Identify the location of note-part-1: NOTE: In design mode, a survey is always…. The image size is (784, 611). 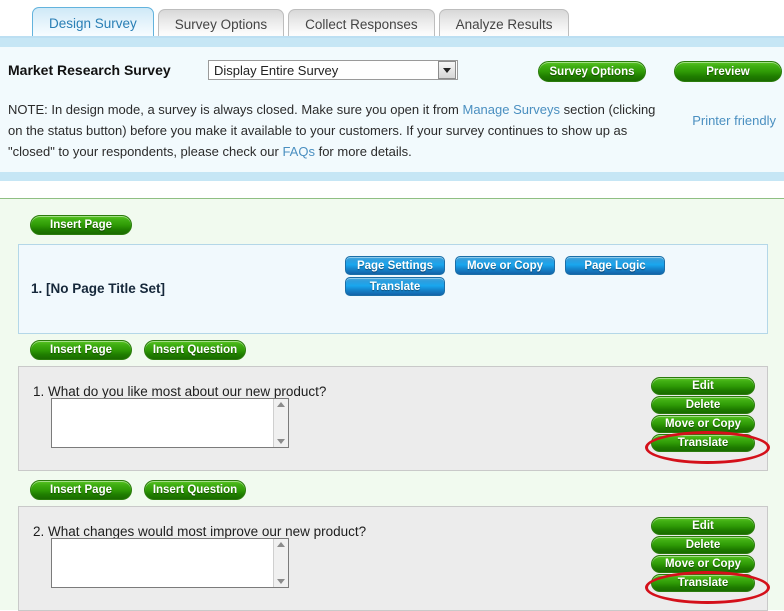
(235, 109).